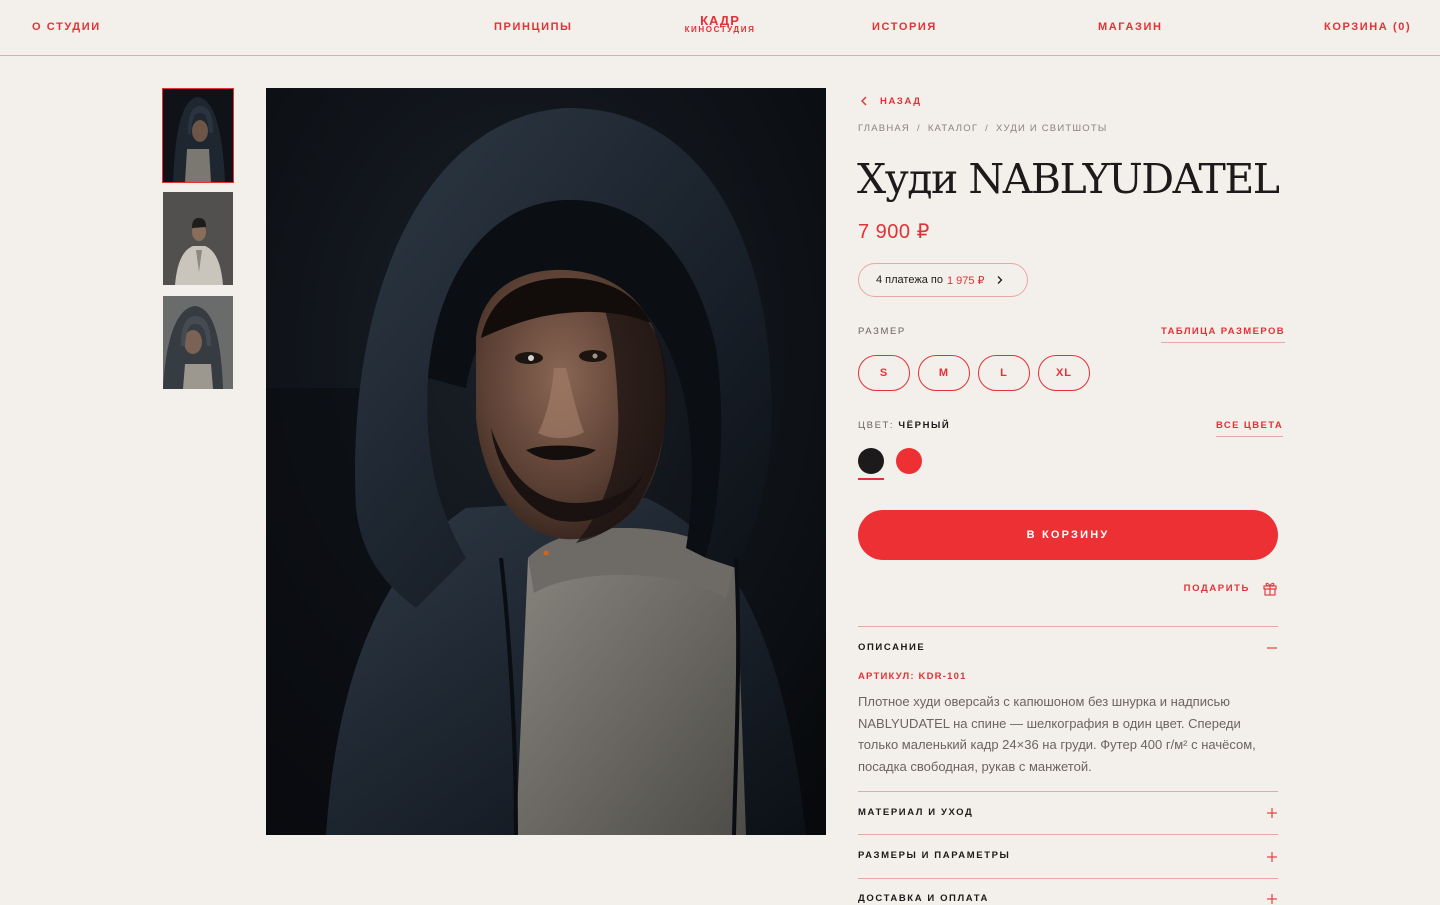 This screenshot has width=1440, height=905. Describe the element at coordinates (871, 461) in the screenshot. I see `color-swatch-black` at that location.